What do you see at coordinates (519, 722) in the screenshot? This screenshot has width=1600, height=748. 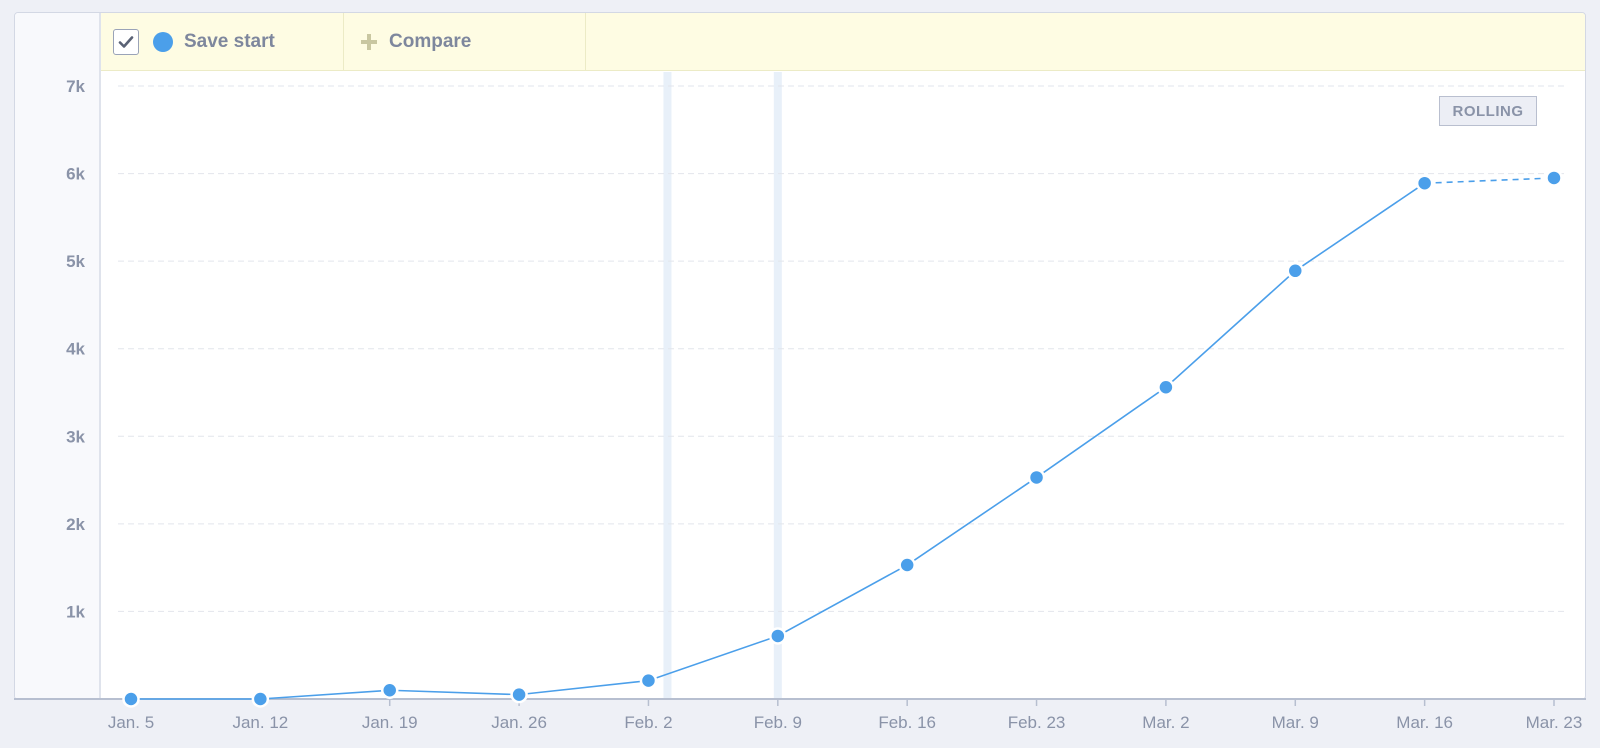 I see `x-tick-label: Jan. 26` at bounding box center [519, 722].